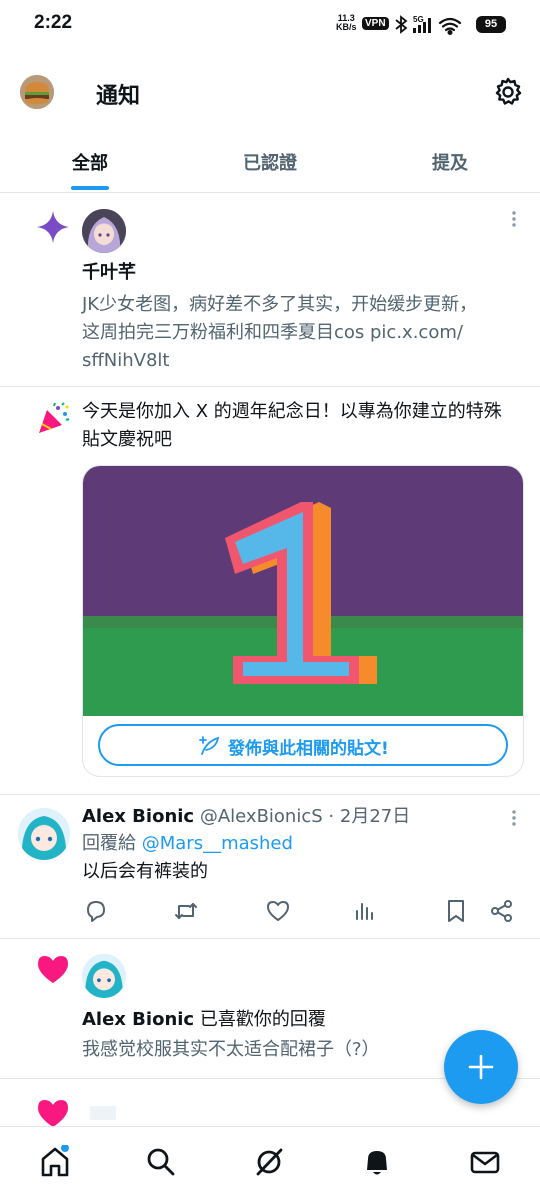 The image size is (540, 1200). What do you see at coordinates (502, 911) in the screenshot?
I see `share-icon` at bounding box center [502, 911].